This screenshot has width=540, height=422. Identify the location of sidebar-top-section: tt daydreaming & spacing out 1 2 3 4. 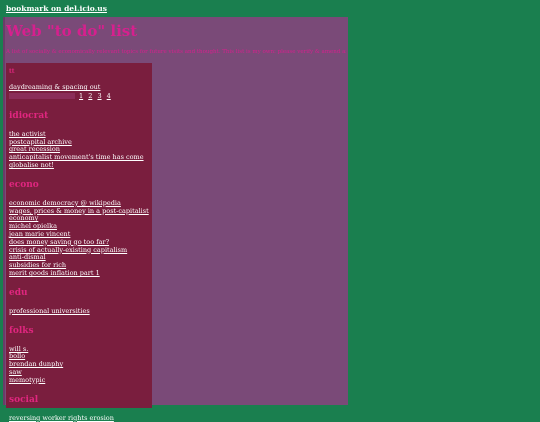
(79, 83).